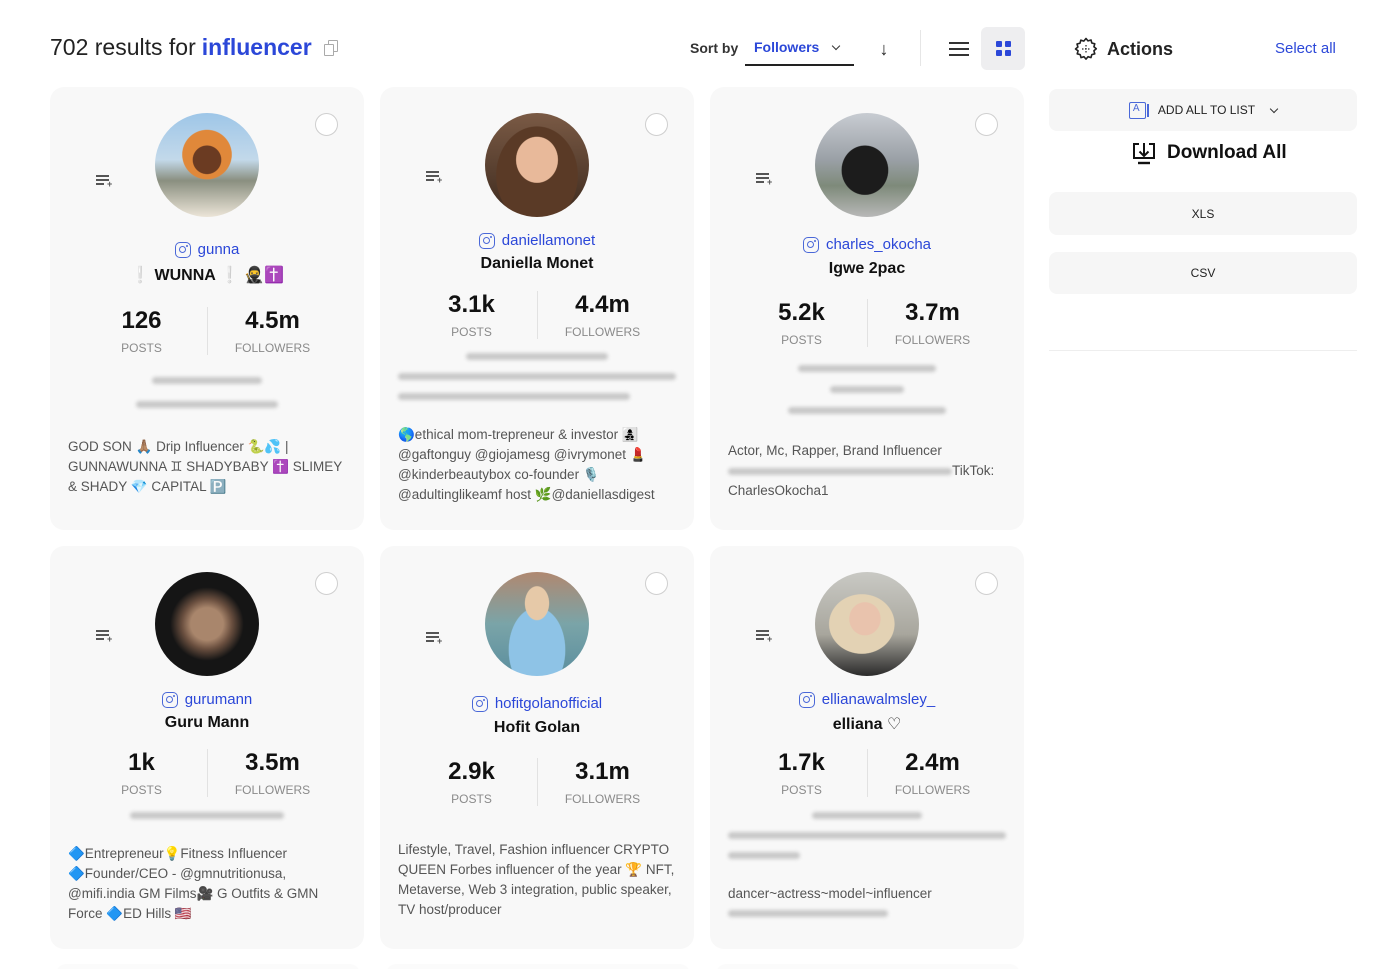 This screenshot has height=969, width=1379. What do you see at coordinates (145, 47) in the screenshot?
I see `results-text: results for` at bounding box center [145, 47].